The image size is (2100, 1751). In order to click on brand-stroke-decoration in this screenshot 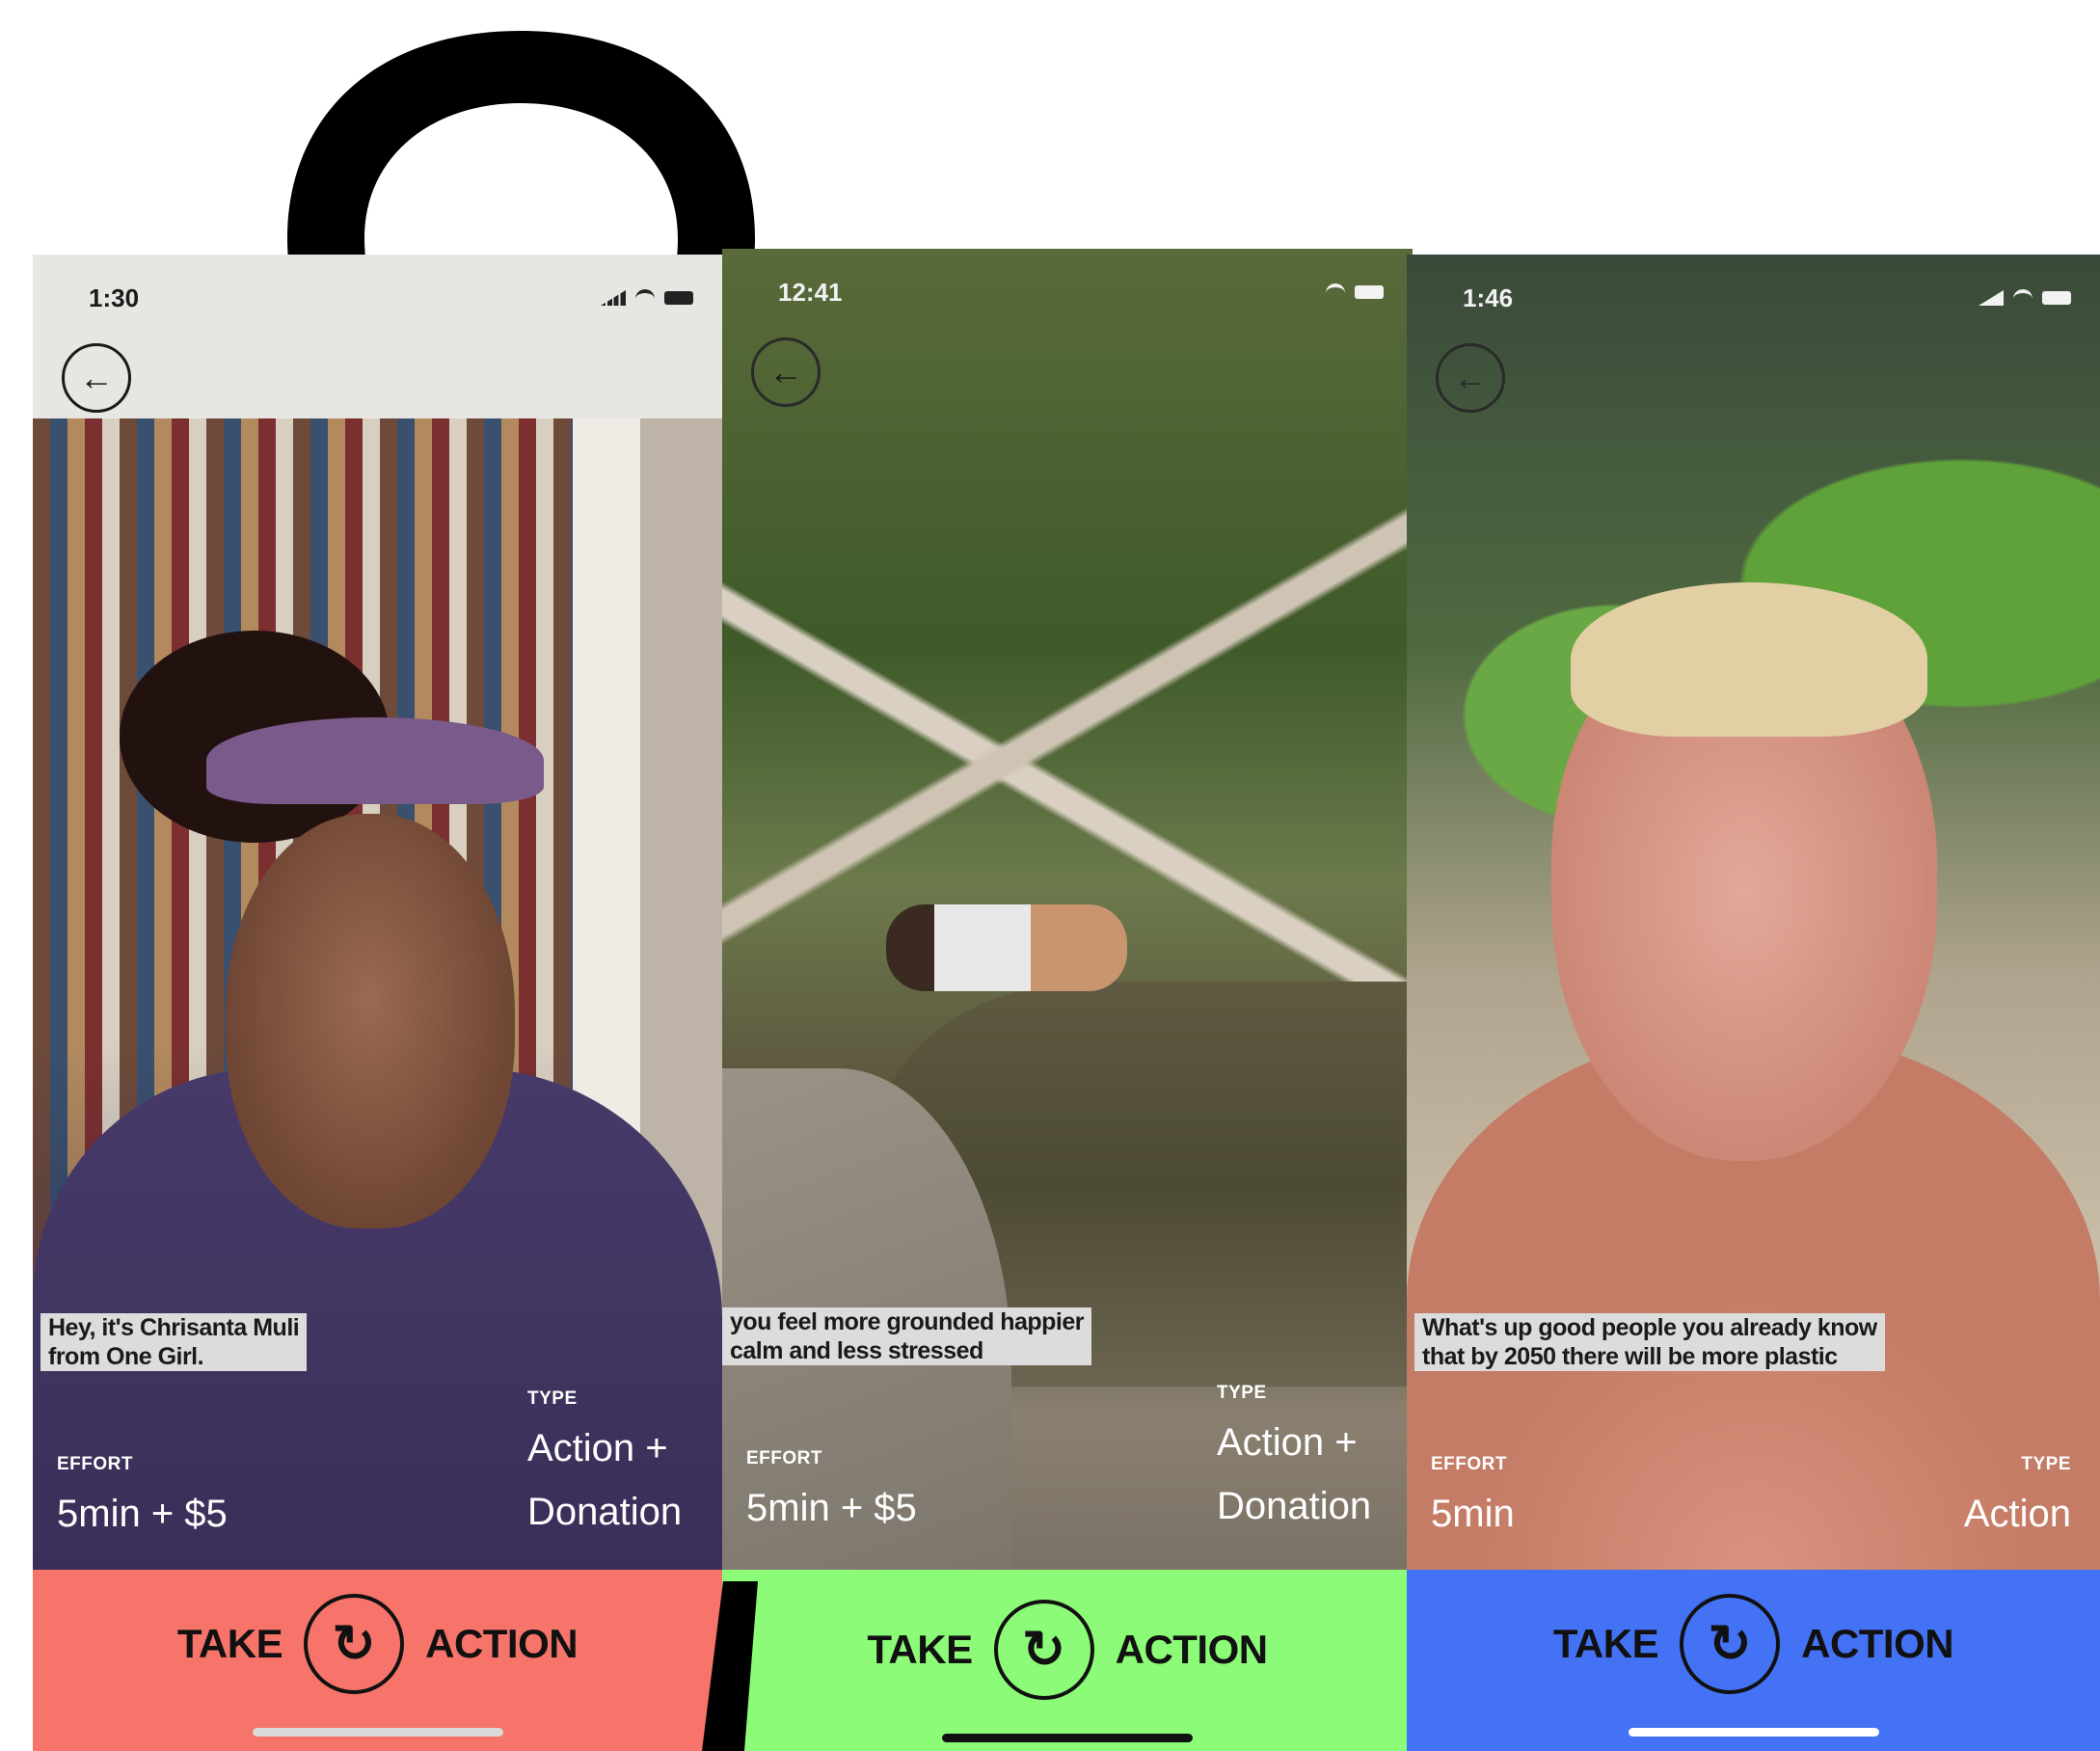, I will do `click(730, 1666)`.